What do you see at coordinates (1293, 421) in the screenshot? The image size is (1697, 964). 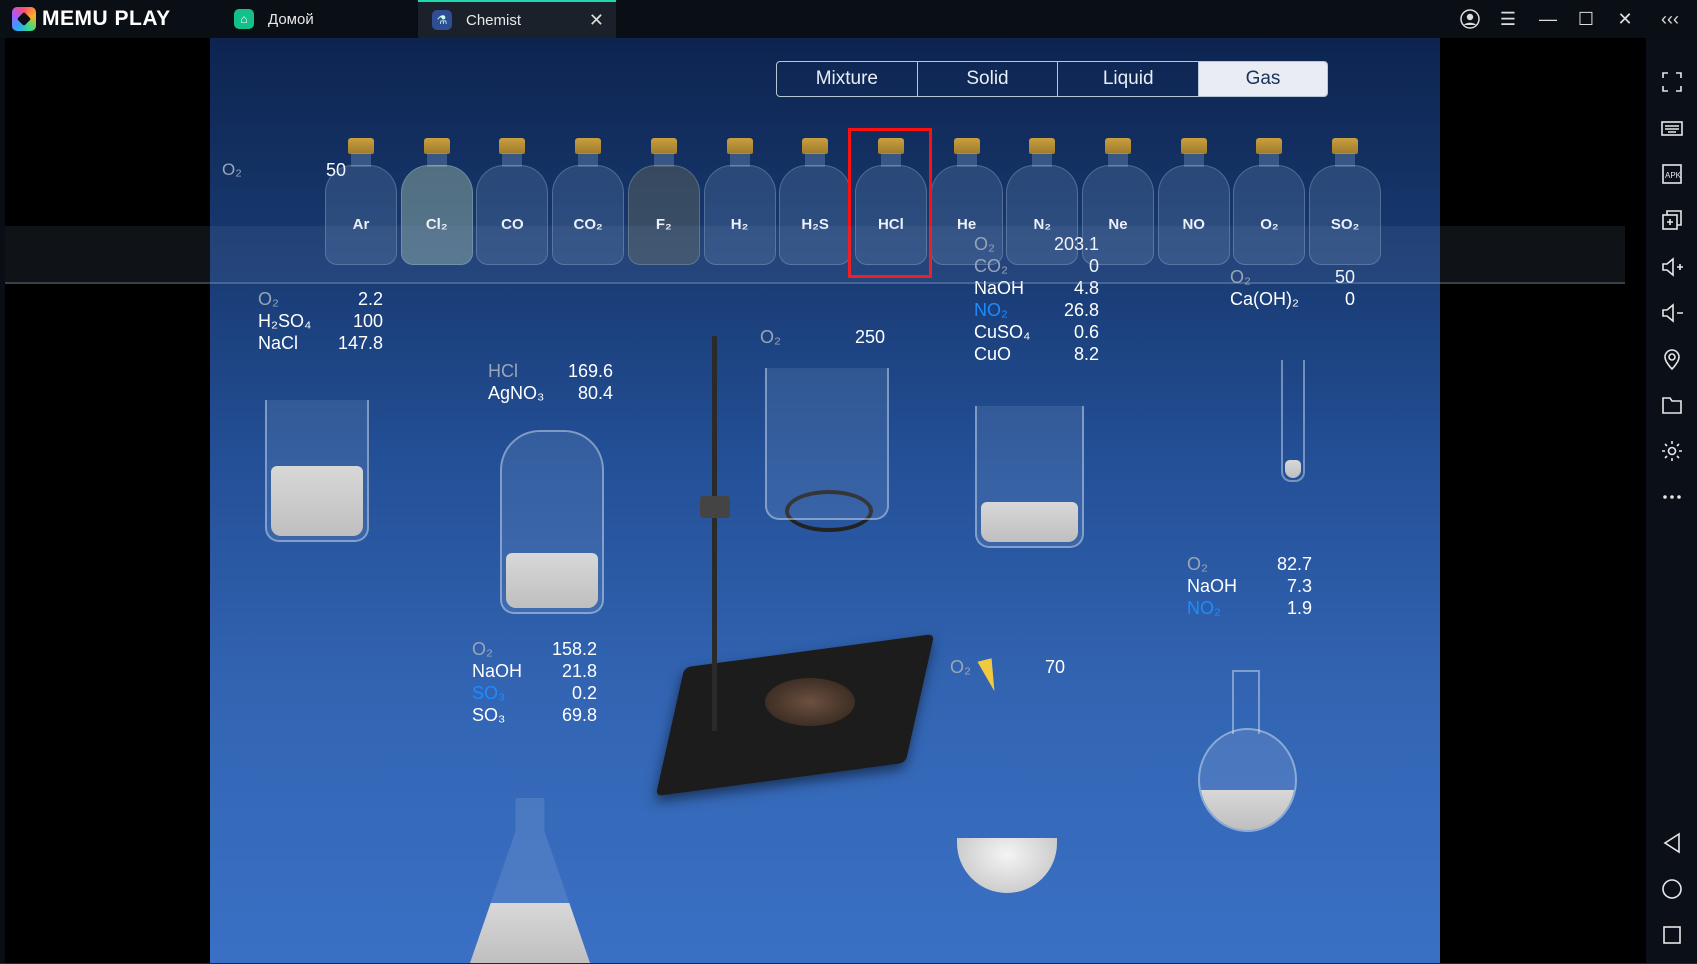 I see `test-tube` at bounding box center [1293, 421].